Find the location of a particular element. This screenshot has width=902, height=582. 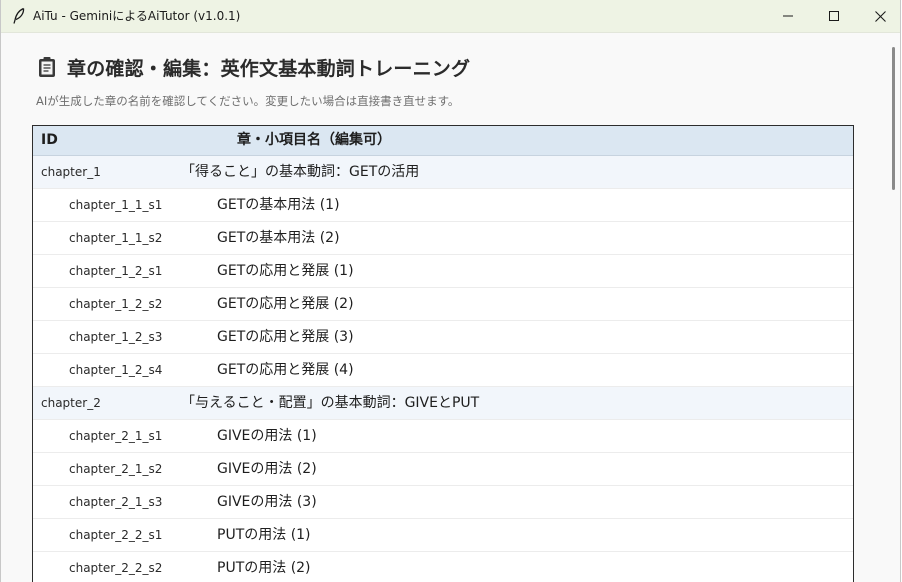

row-id: chapter_2_1_s2 is located at coordinates (116, 469).